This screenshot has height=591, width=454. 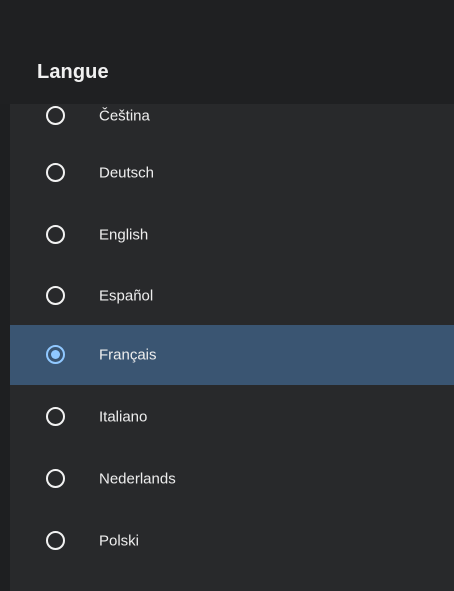 I want to click on language-label: Čeština, so click(x=124, y=116).